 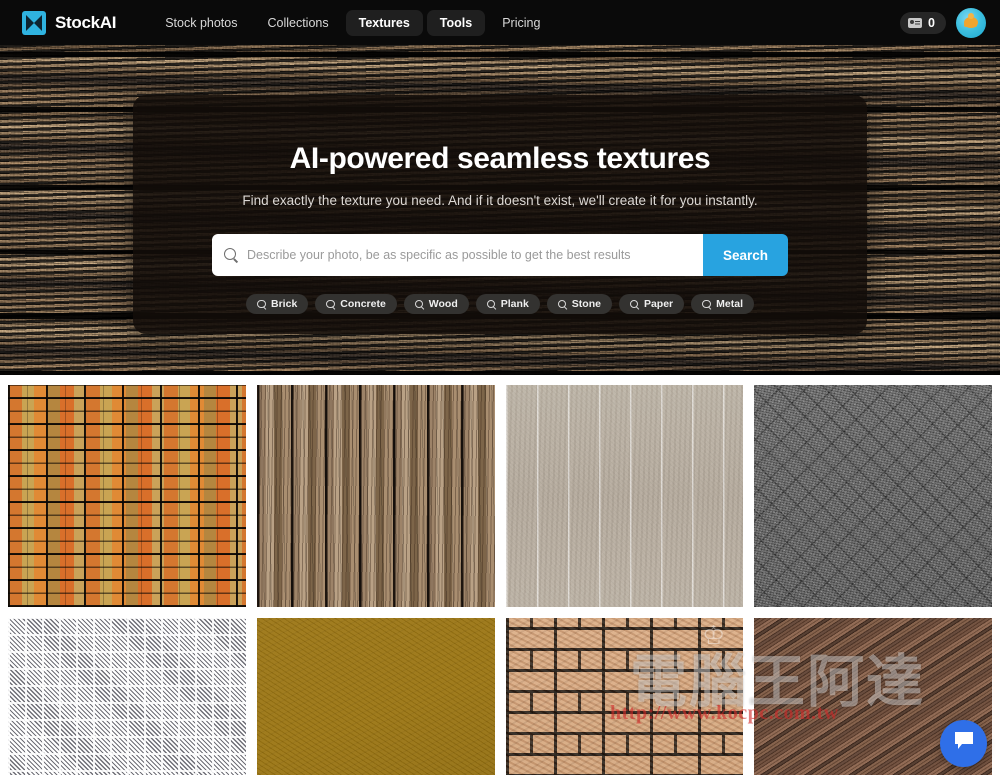 I want to click on texture-tile-weathered-wood-plank, so click(x=375, y=496).